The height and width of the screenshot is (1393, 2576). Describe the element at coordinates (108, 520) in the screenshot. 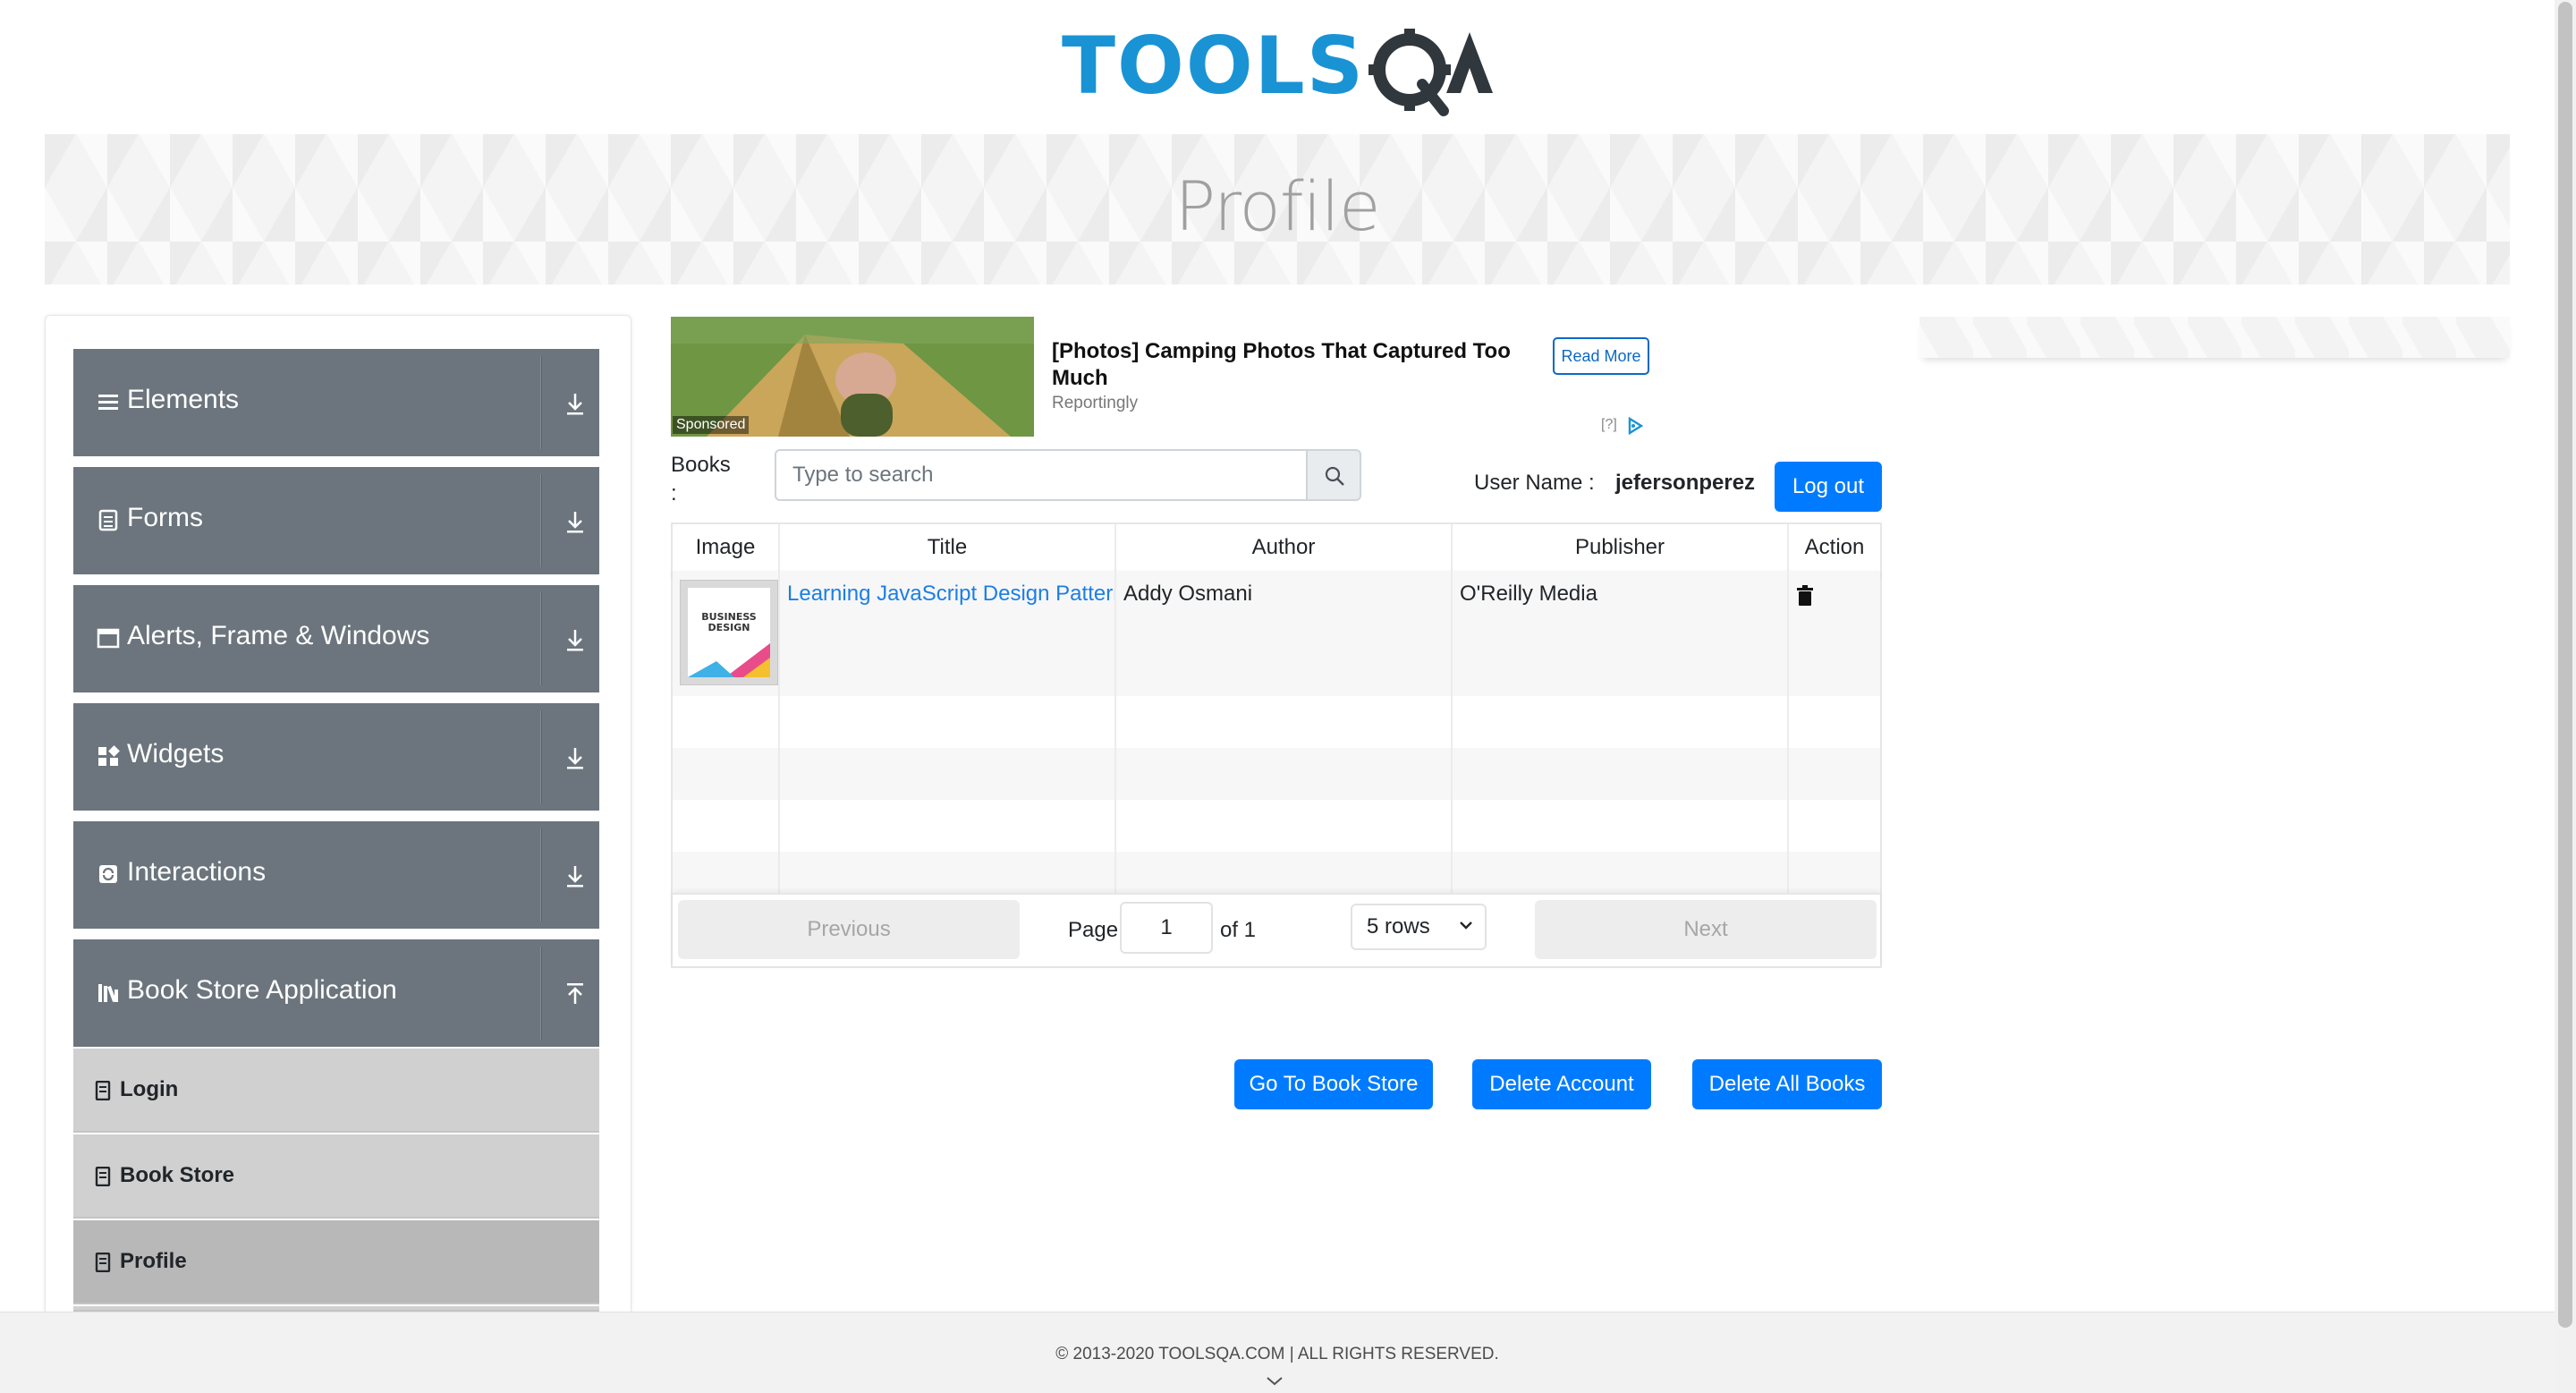

I see `form-icon` at that location.